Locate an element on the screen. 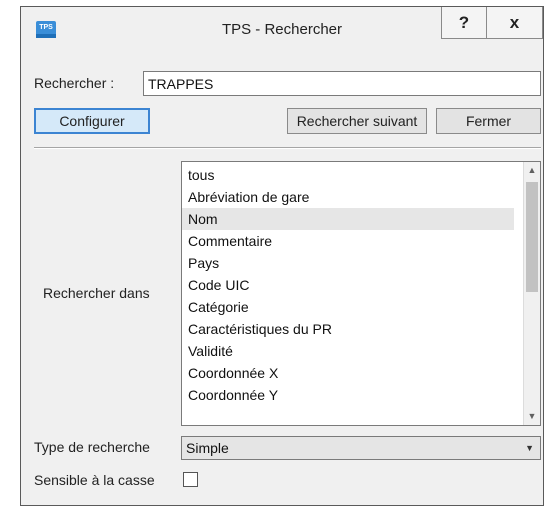 The width and height of the screenshot is (560, 513). configure-button: Configurer is located at coordinates (92, 121).